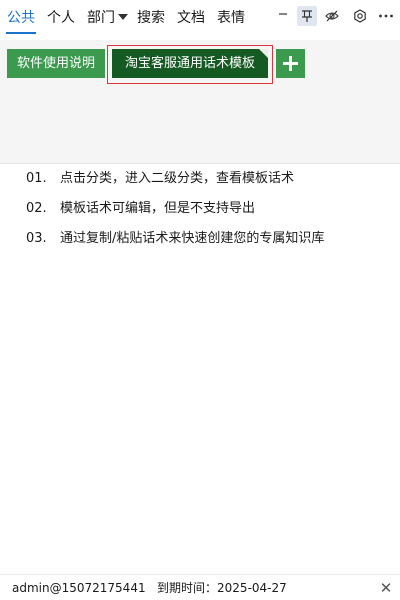 Image resolution: width=400 pixels, height=600 pixels. Describe the element at coordinates (360, 16) in the screenshot. I see `settings-icon` at that location.